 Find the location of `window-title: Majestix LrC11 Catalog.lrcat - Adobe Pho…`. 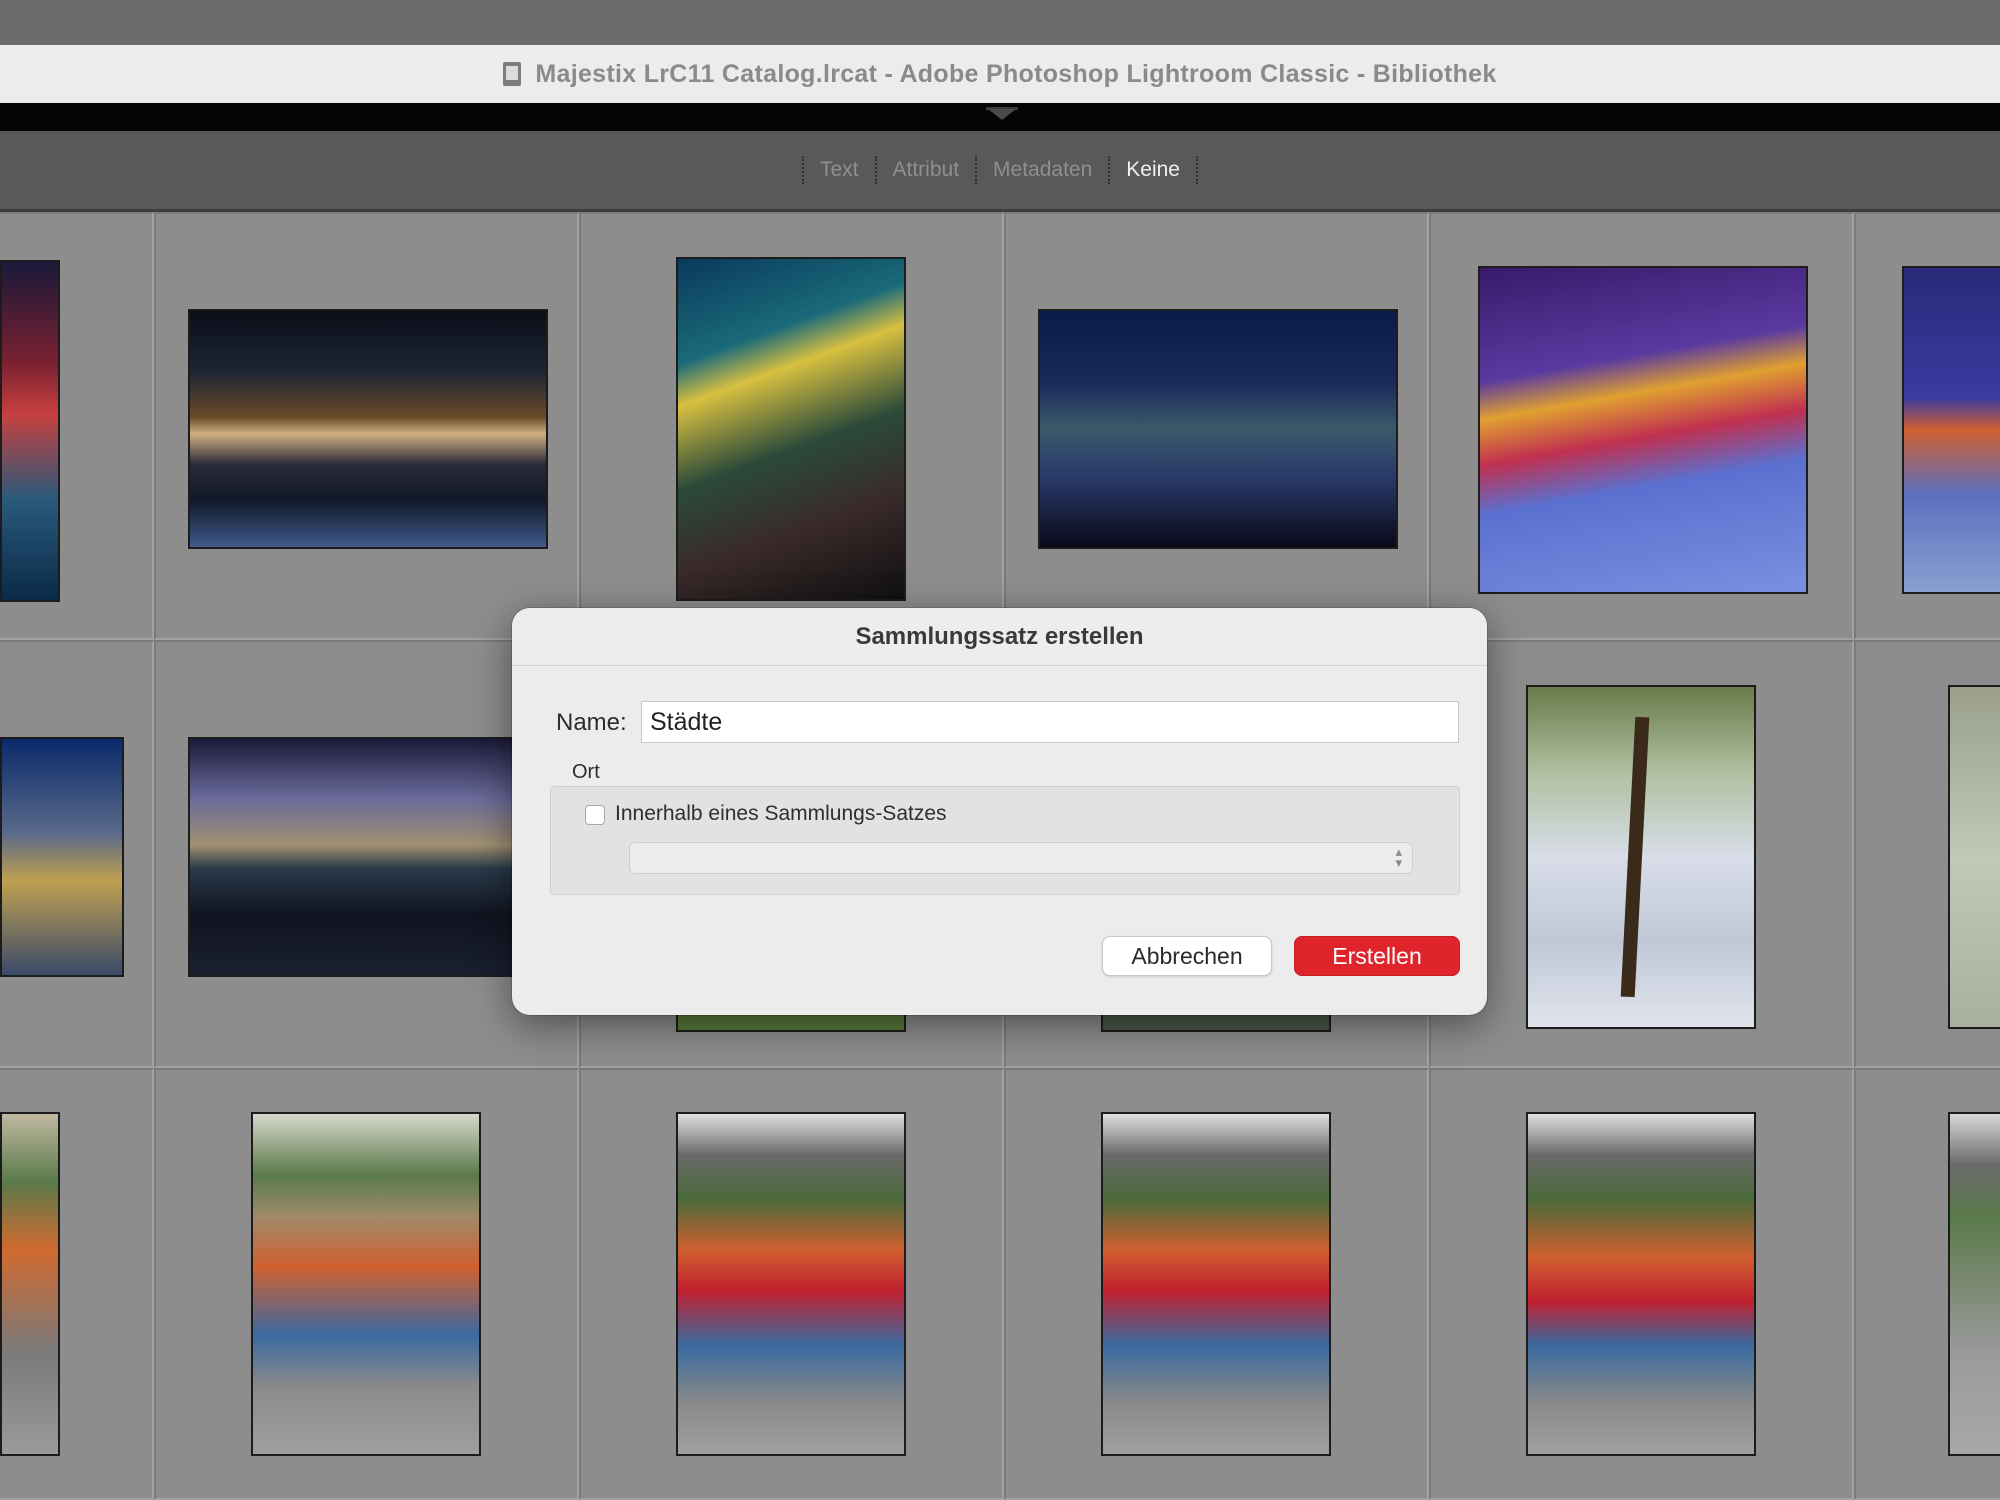

window-title: Majestix LrC11 Catalog.lrcat - Adobe Pho… is located at coordinates (1016, 73).